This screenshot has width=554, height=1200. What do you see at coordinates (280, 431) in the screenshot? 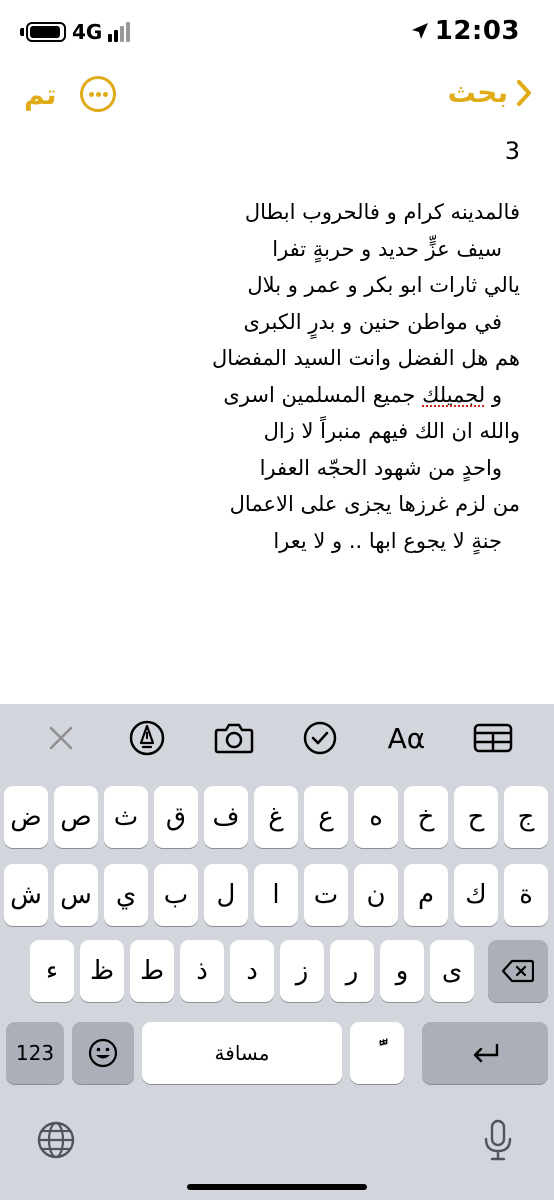
I see `note-line: والله ان الك فيهم منبراً لا زال` at bounding box center [280, 431].